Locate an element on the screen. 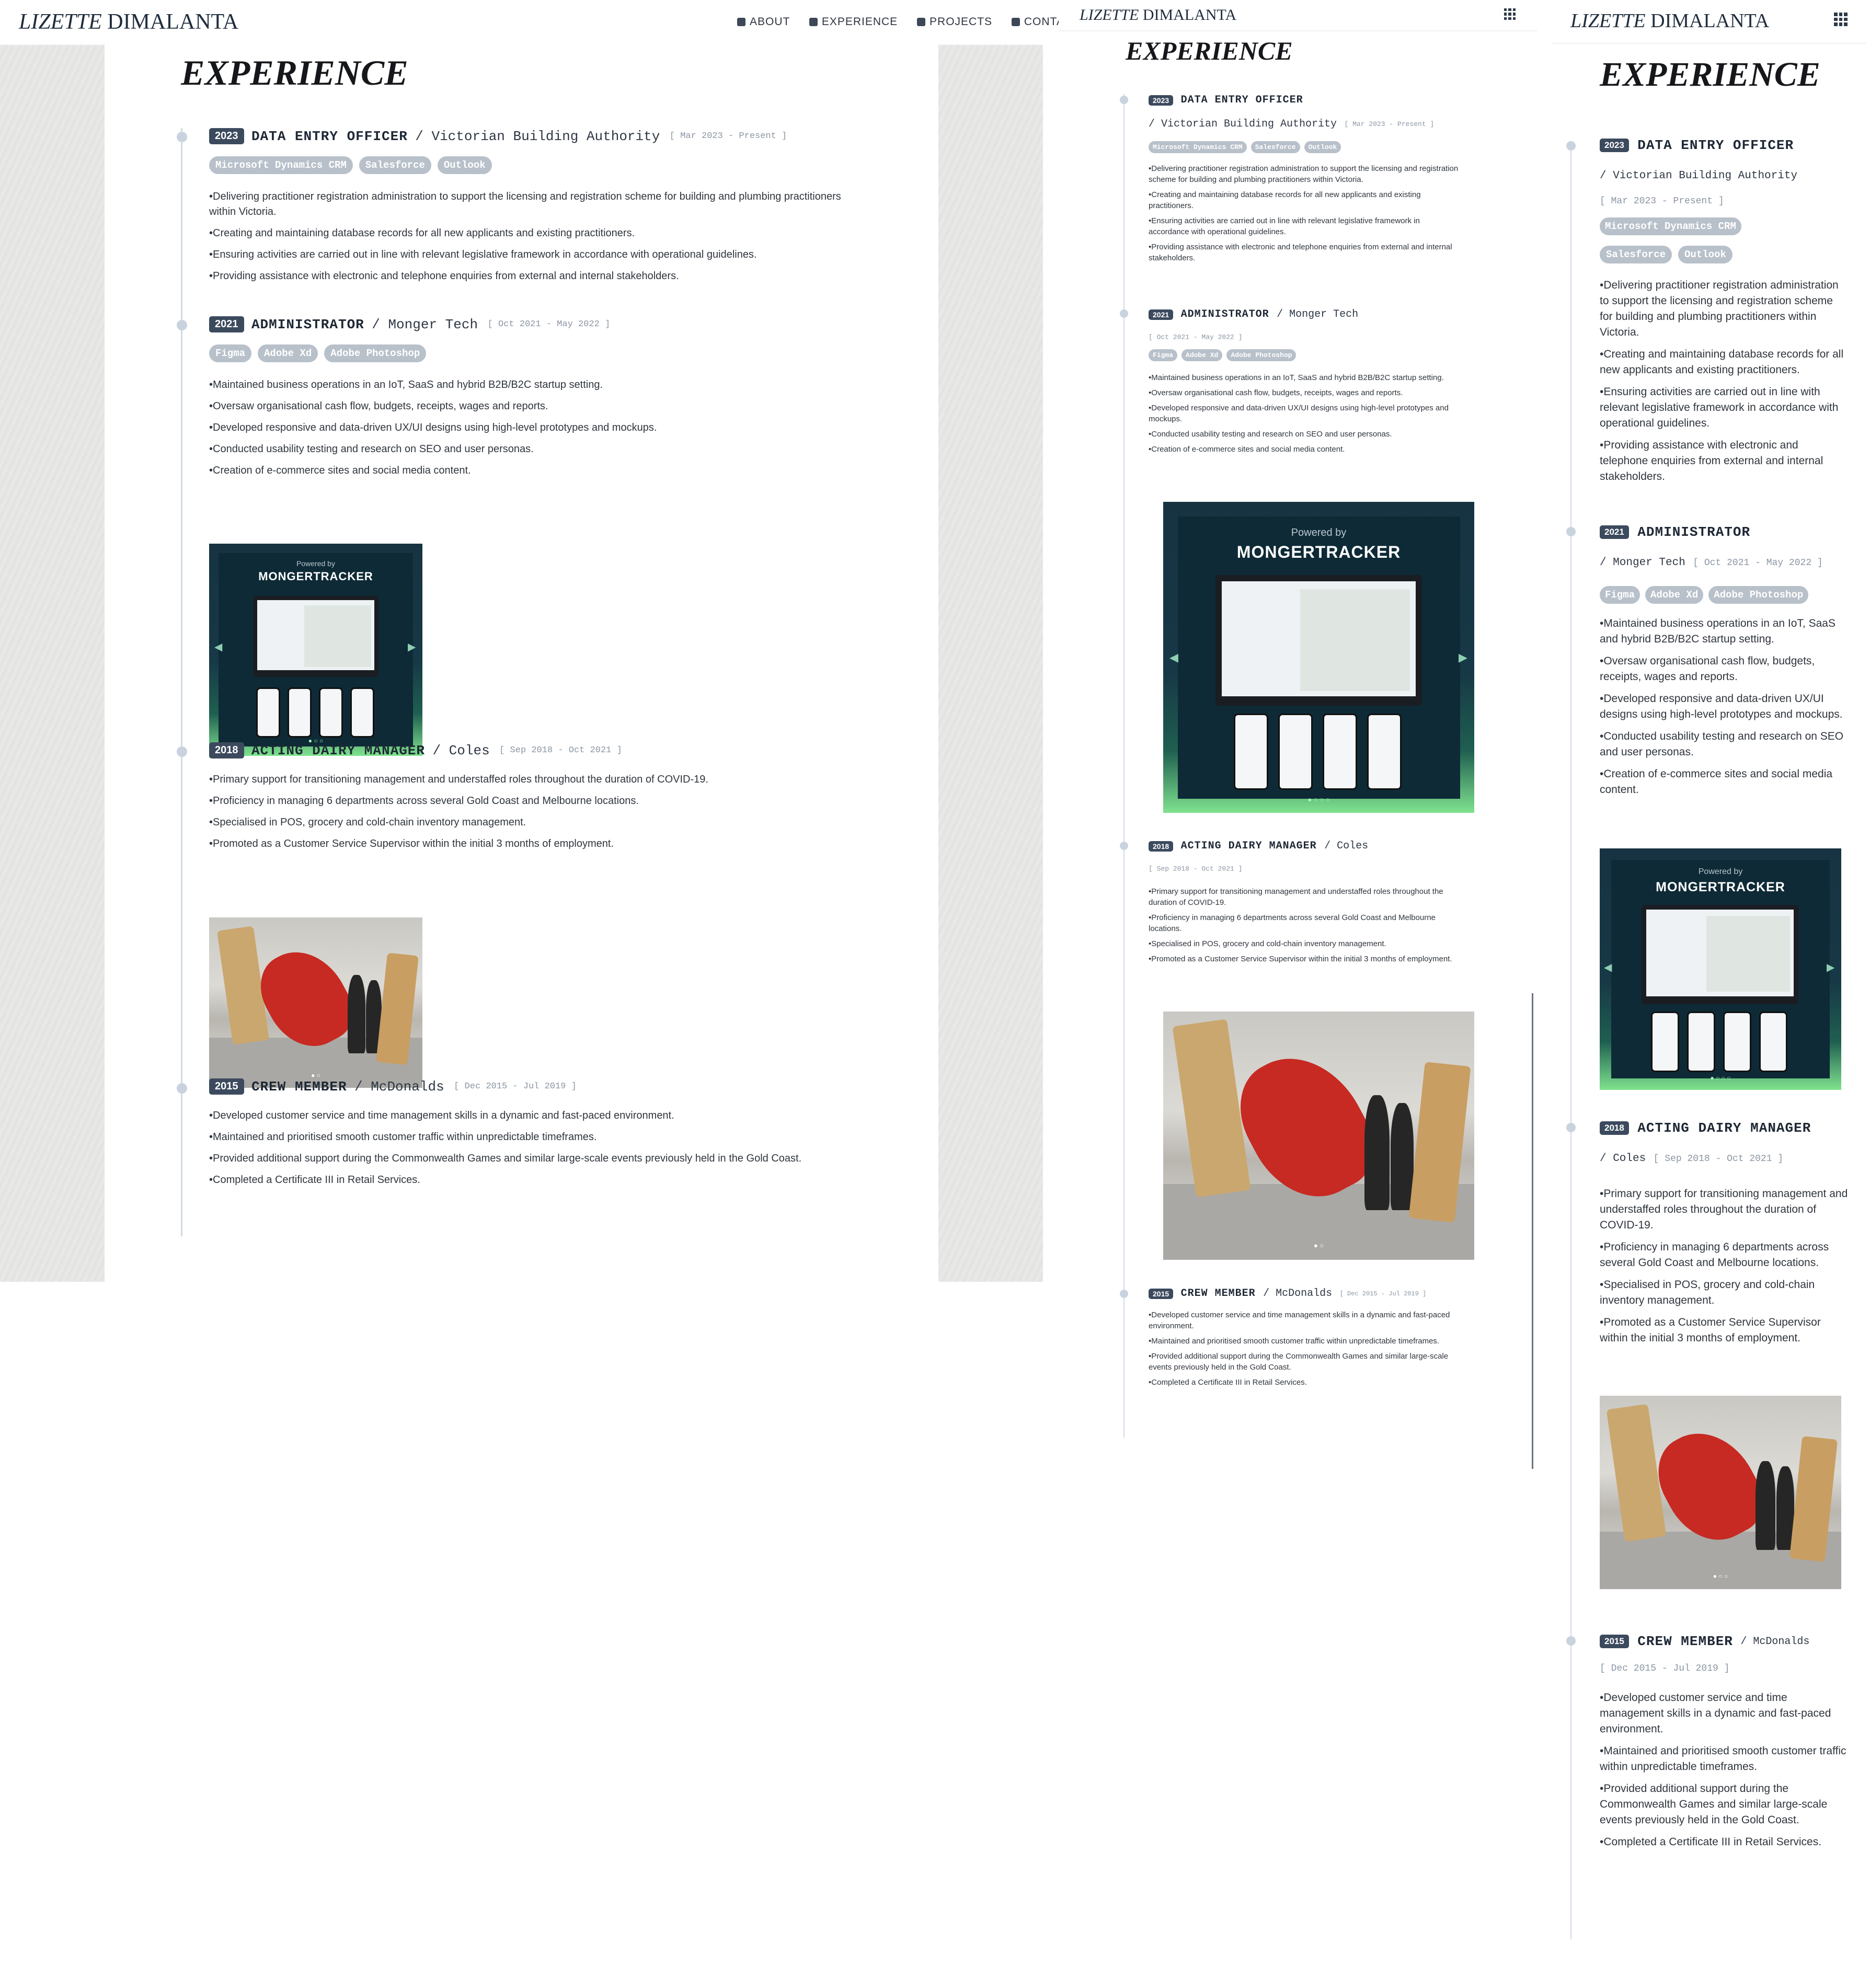 This screenshot has width=1870, height=1988. job-role: ADMINISTRATOR is located at coordinates (1694, 532).